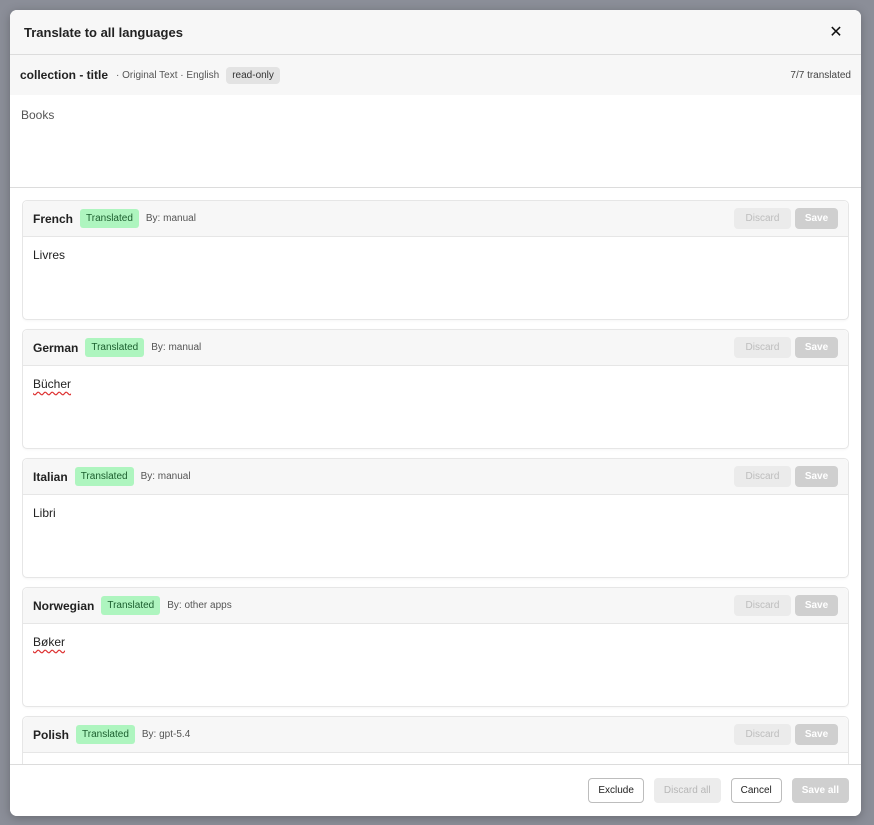 The image size is (874, 825). Describe the element at coordinates (53, 218) in the screenshot. I see `language-name: French` at that location.